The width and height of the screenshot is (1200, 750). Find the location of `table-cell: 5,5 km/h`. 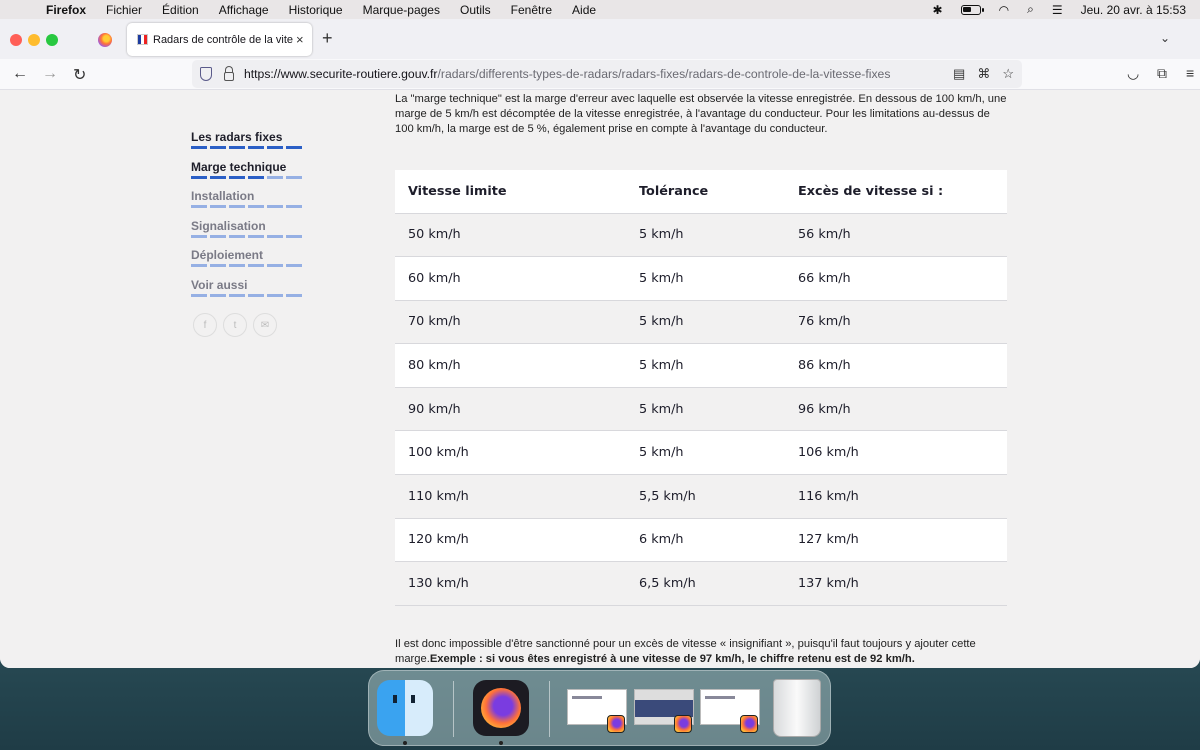

table-cell: 5,5 km/h is located at coordinates (667, 496).